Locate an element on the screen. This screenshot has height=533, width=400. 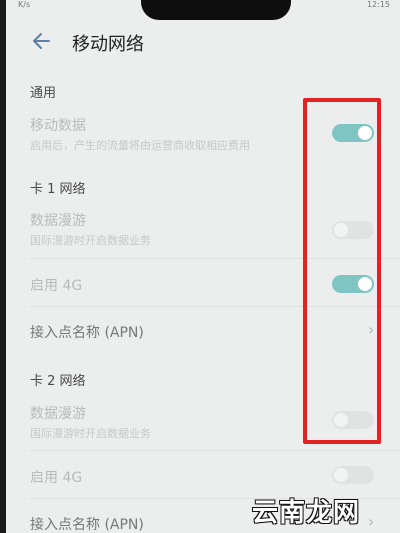
annotation-highlight-box is located at coordinates (342, 271).